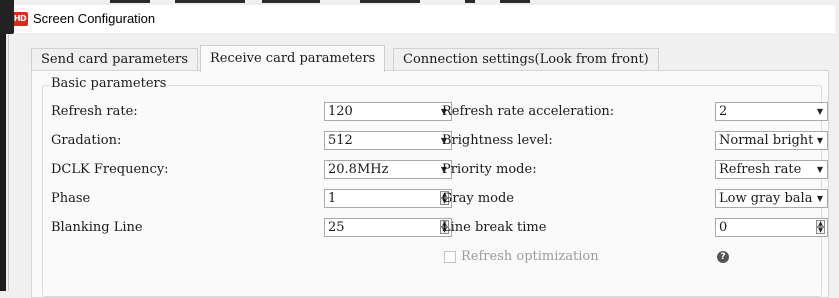 Image resolution: width=839 pixels, height=298 pixels. What do you see at coordinates (97, 227) in the screenshot?
I see `blanking-line-label: Blanking Line` at bounding box center [97, 227].